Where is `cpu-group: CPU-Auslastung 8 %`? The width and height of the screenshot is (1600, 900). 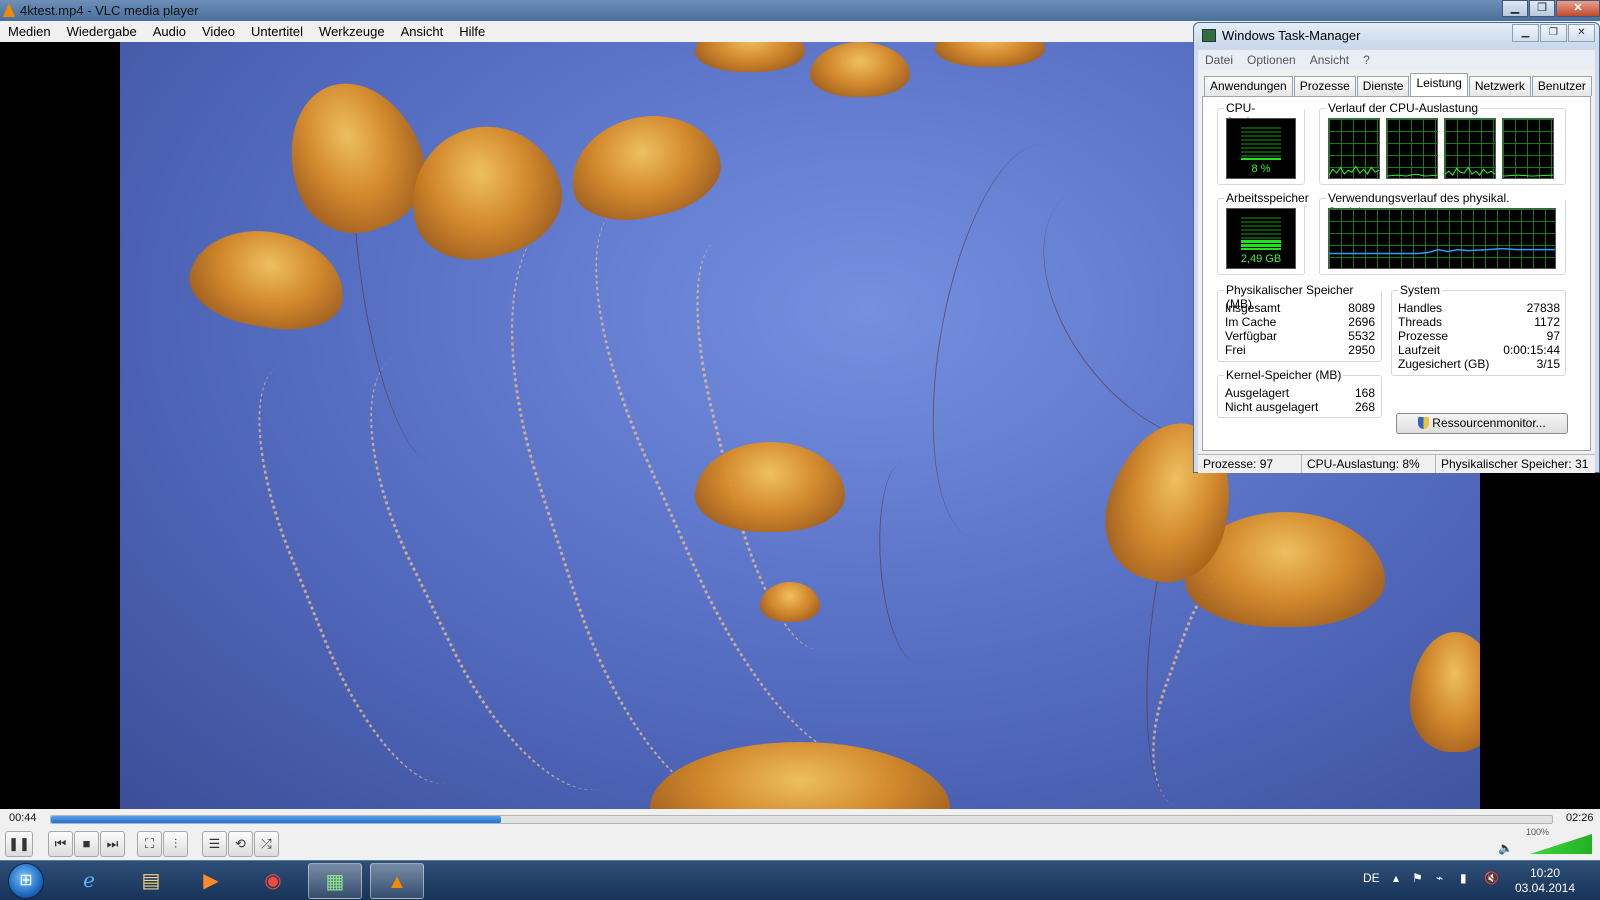 cpu-group: CPU-Auslastung 8 % is located at coordinates (1261, 143).